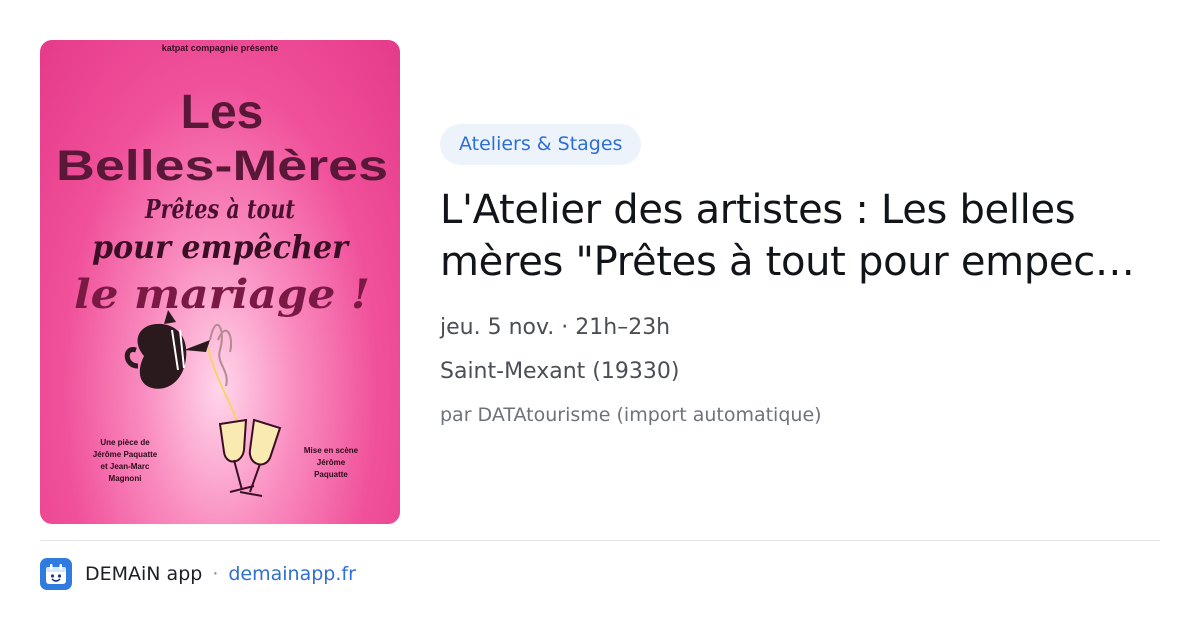  Describe the element at coordinates (600, 540) in the screenshot. I see `footer-divider` at that location.